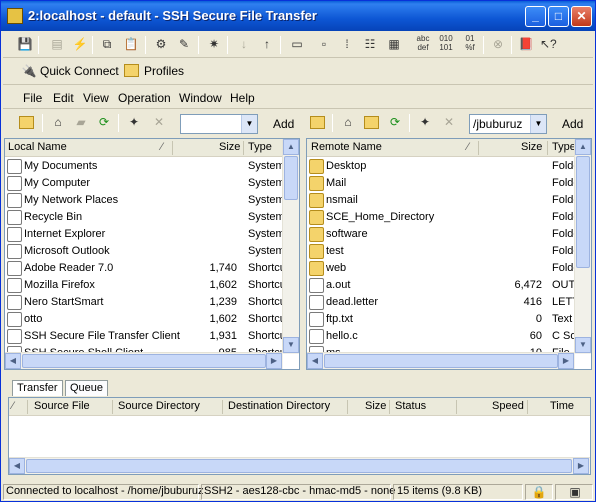  Describe the element at coordinates (449, 122) in the screenshot. I see `remote-delete-icon: ✕` at that location.